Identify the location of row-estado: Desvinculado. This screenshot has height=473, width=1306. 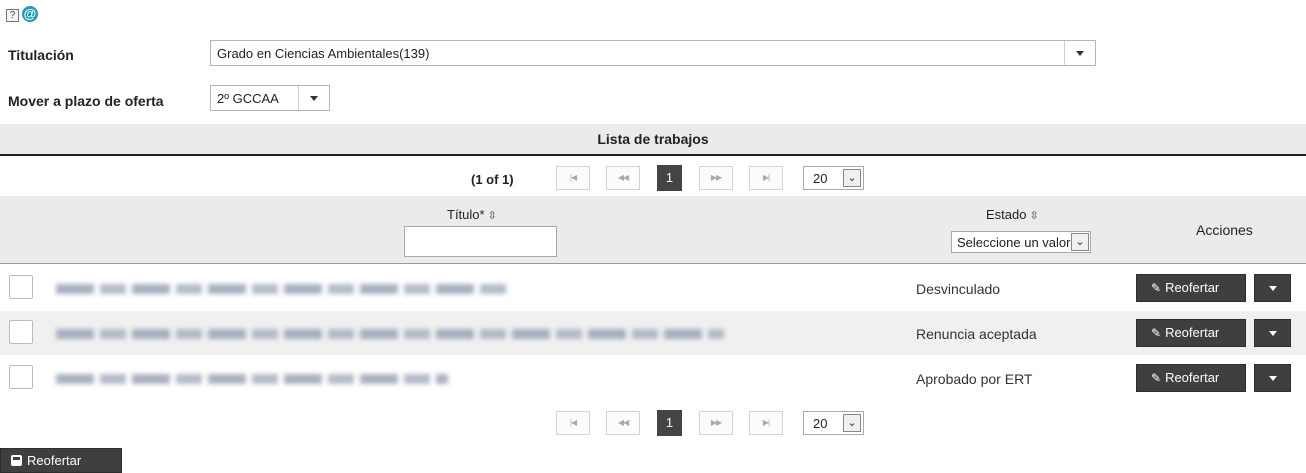
(958, 289).